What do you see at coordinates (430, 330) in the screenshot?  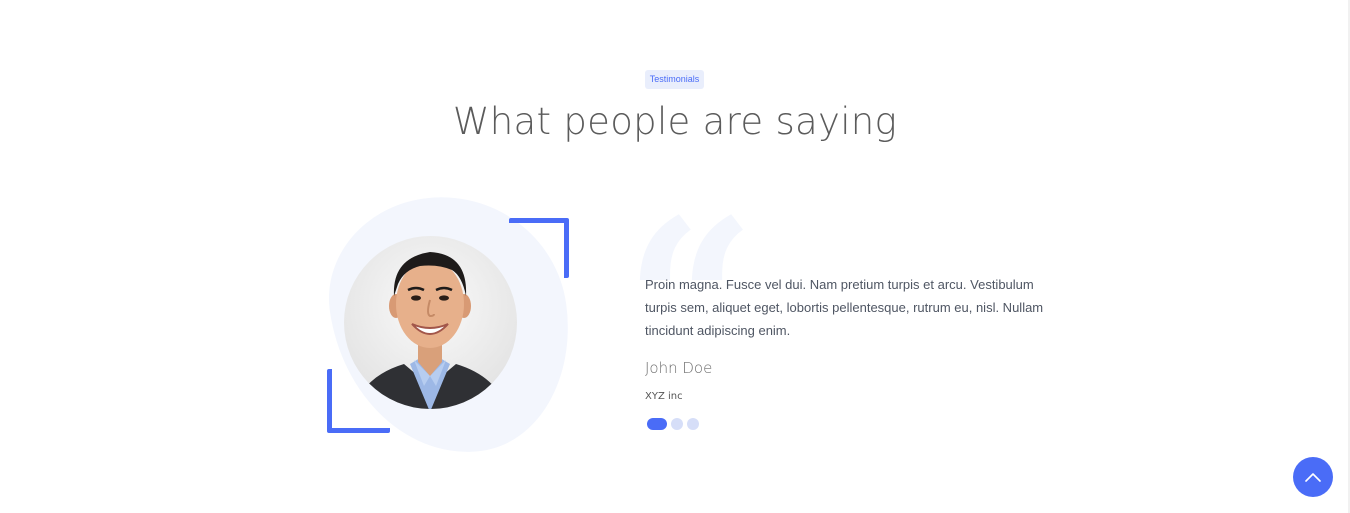 I see `person-portrait-icon` at bounding box center [430, 330].